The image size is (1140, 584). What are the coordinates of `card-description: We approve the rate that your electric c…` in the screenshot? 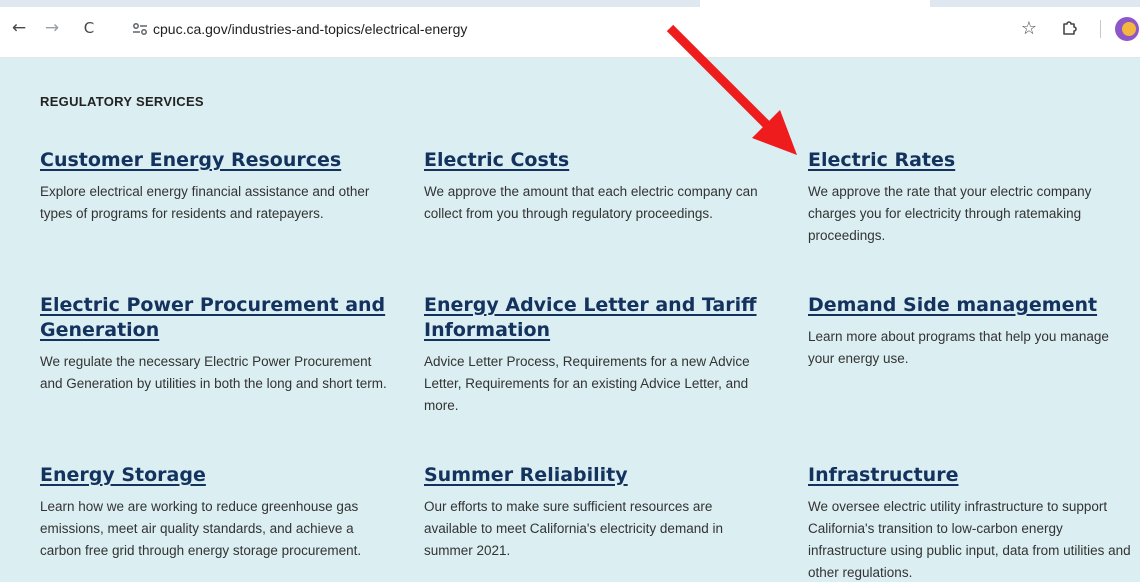 It's located at (950, 213).